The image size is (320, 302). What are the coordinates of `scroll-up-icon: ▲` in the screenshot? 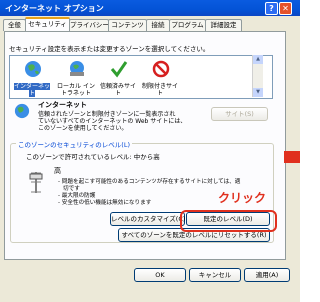 It's located at (258, 59).